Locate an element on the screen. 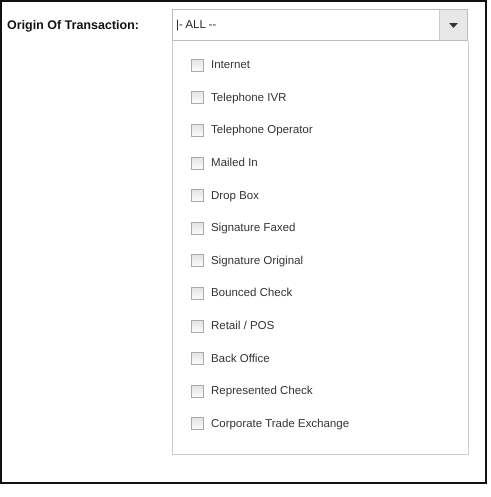 Image resolution: width=491 pixels, height=497 pixels. option-label: Telephone IVR is located at coordinates (248, 98).